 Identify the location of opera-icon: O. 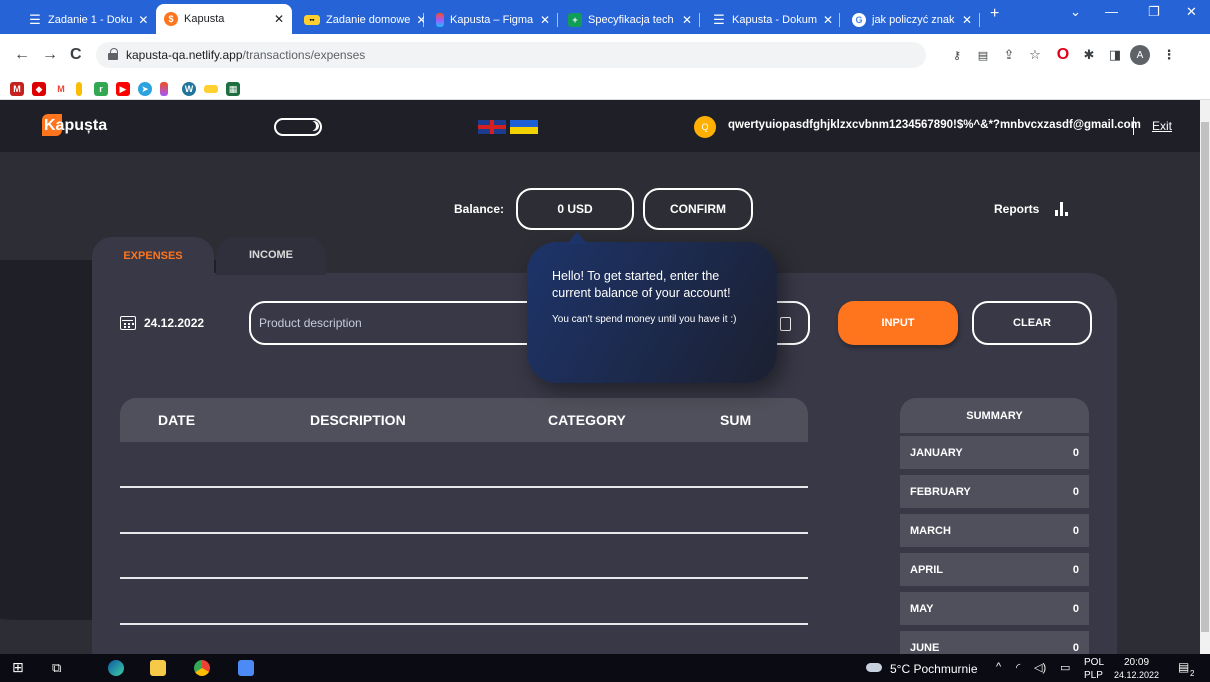
(1063, 55).